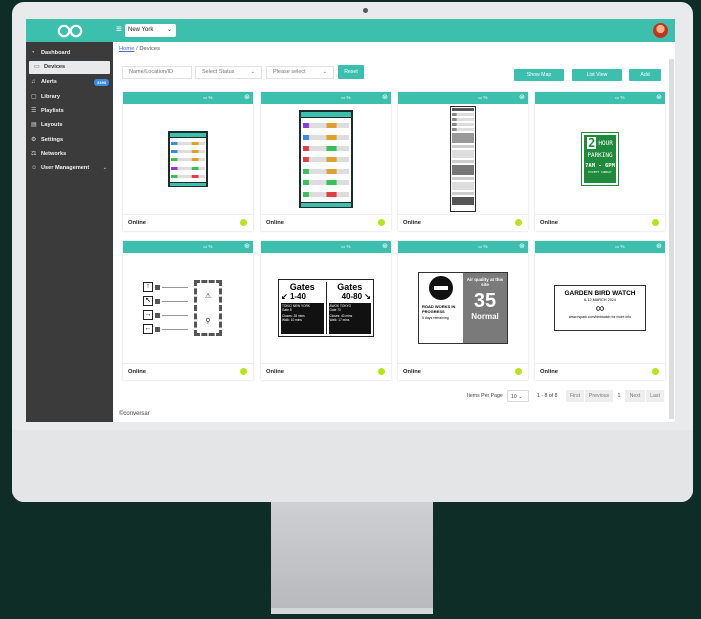  I want to click on current-page: 1, so click(619, 396).